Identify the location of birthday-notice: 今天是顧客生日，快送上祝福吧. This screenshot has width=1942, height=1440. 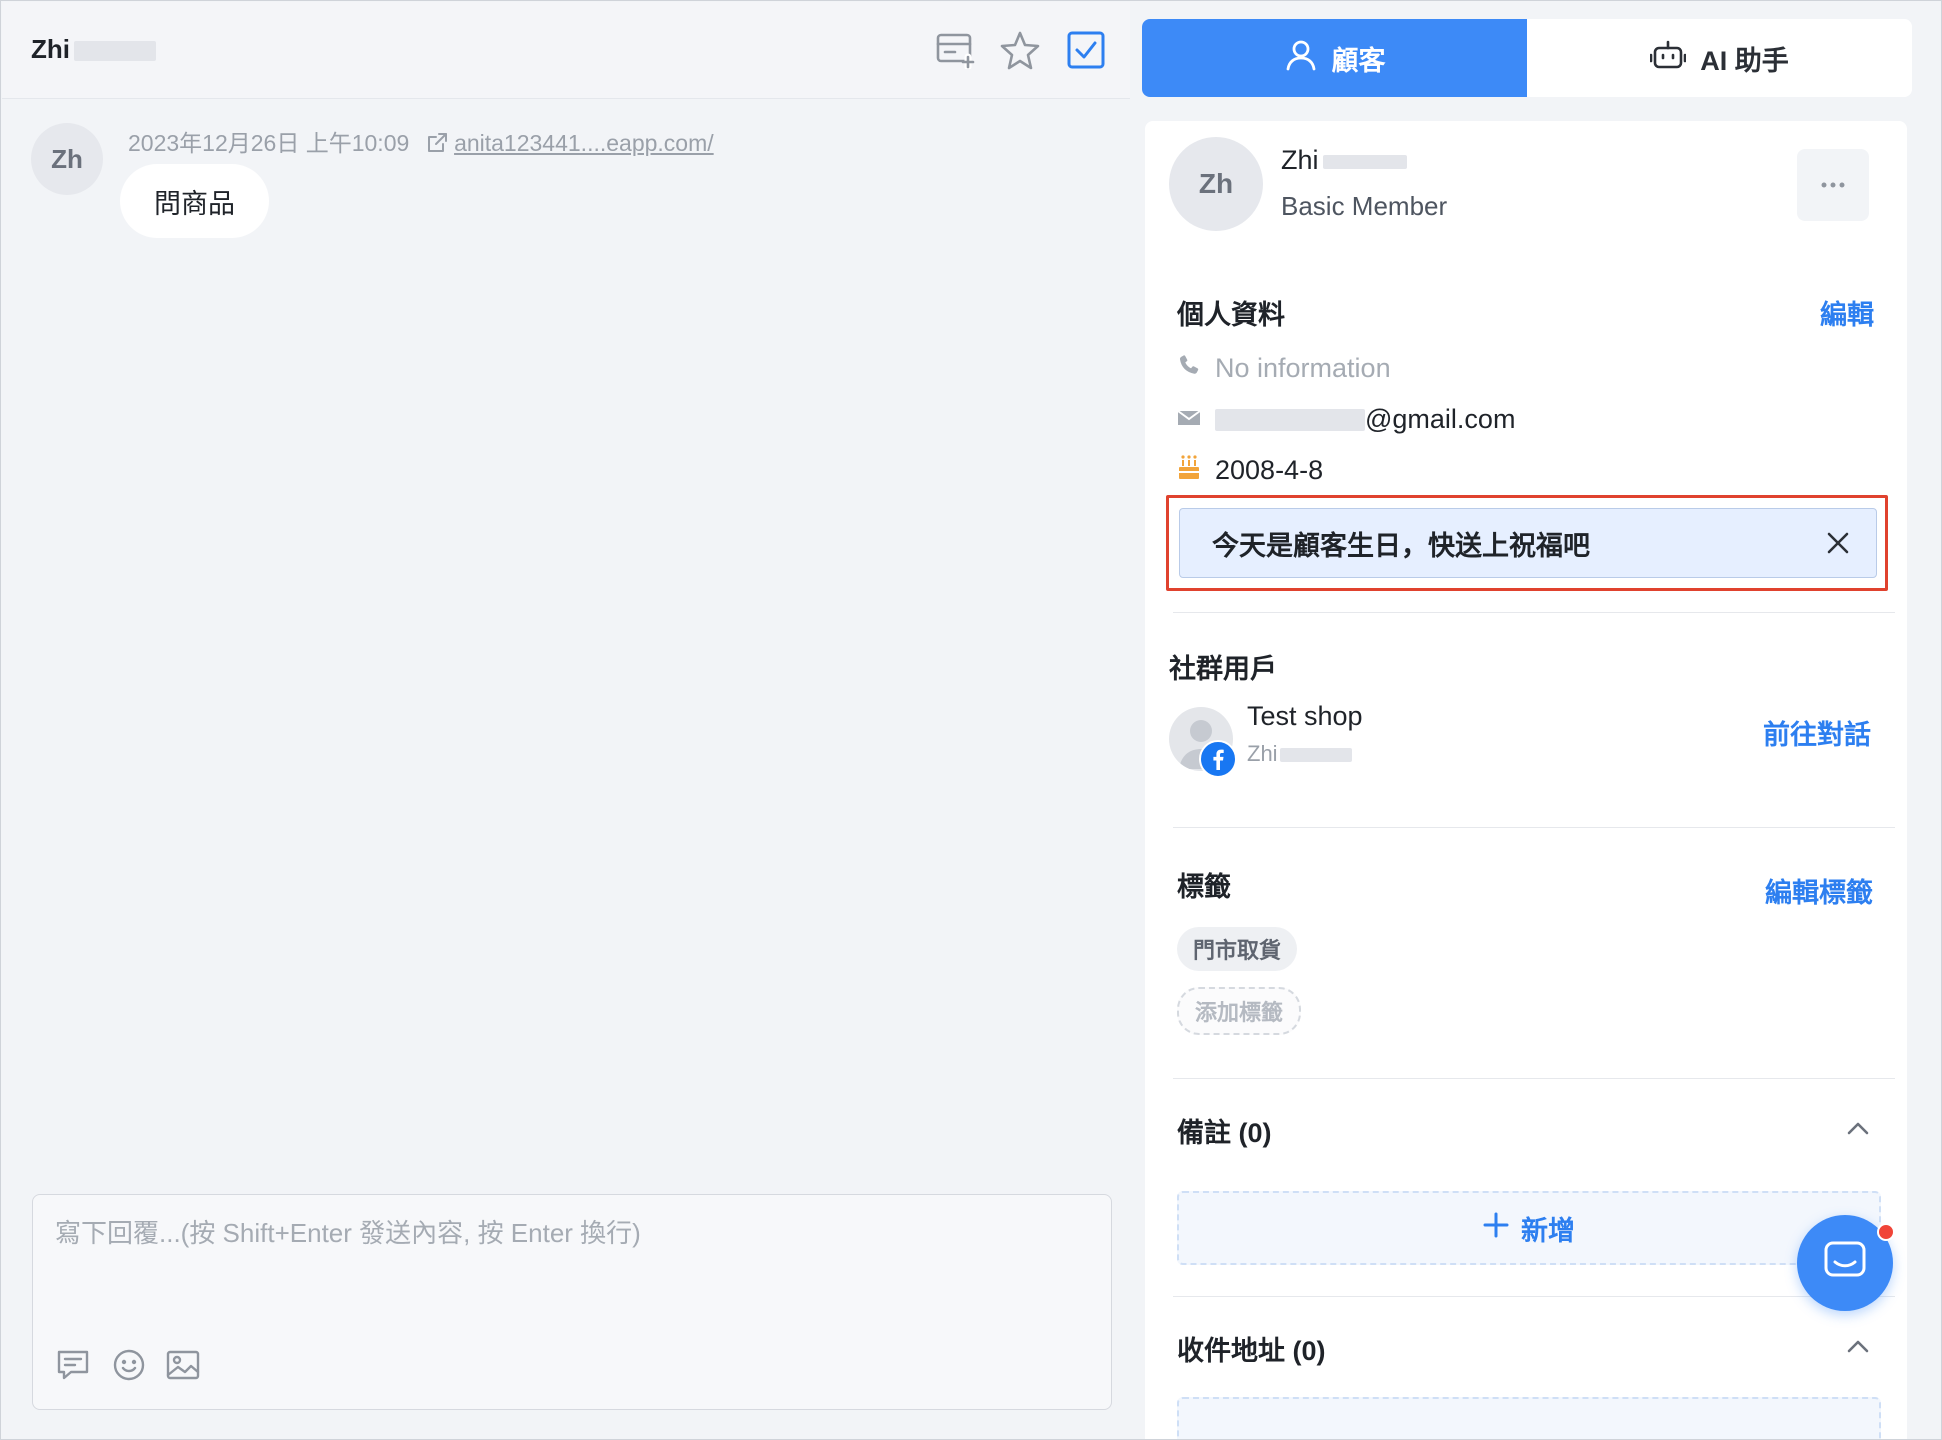
(1528, 543).